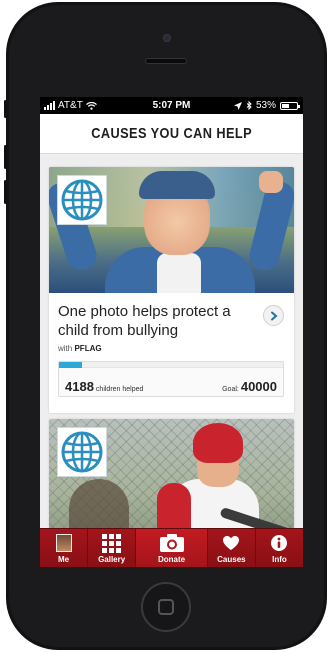 Image resolution: width=333 pixels, height=653 pixels. What do you see at coordinates (112, 559) in the screenshot?
I see `tab-label: Gallery` at bounding box center [112, 559].